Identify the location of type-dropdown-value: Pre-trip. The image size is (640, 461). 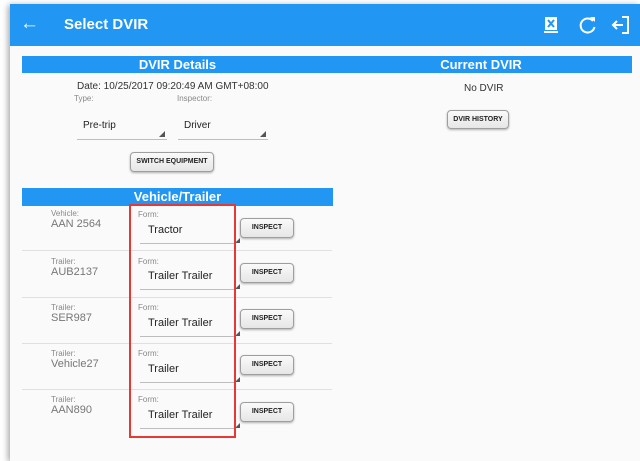
(99, 125).